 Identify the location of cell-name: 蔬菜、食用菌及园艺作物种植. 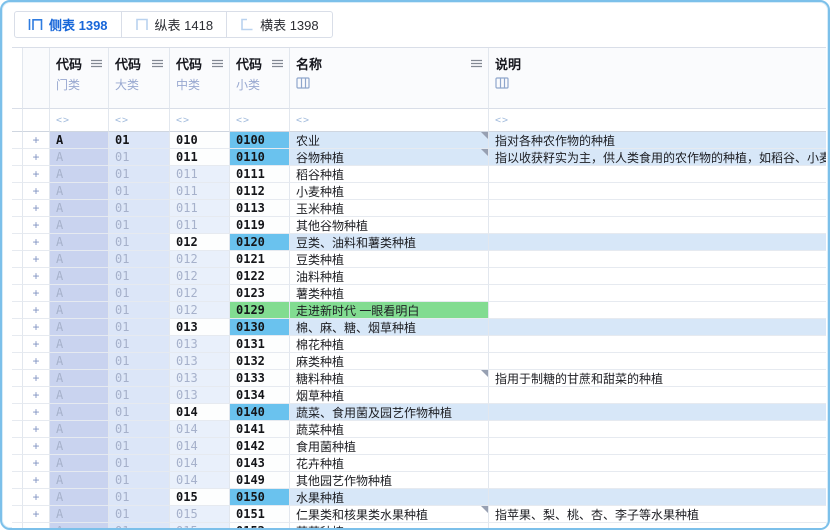
(389, 412).